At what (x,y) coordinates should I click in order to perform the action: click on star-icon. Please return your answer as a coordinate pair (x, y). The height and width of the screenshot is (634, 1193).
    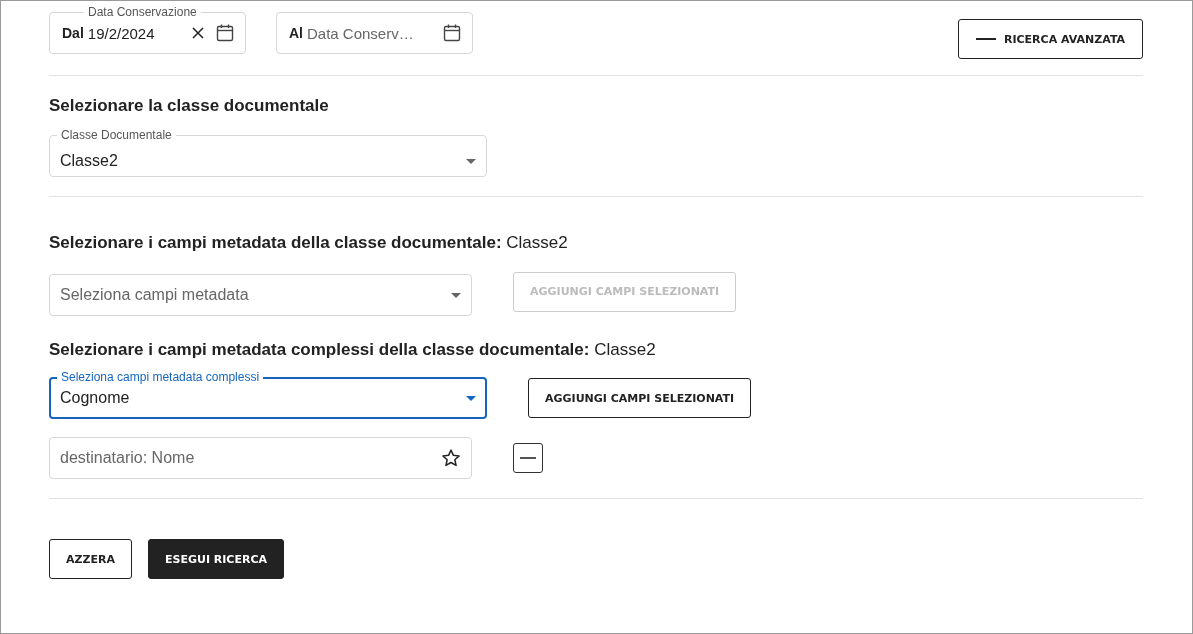
    Looking at the image, I should click on (451, 458).